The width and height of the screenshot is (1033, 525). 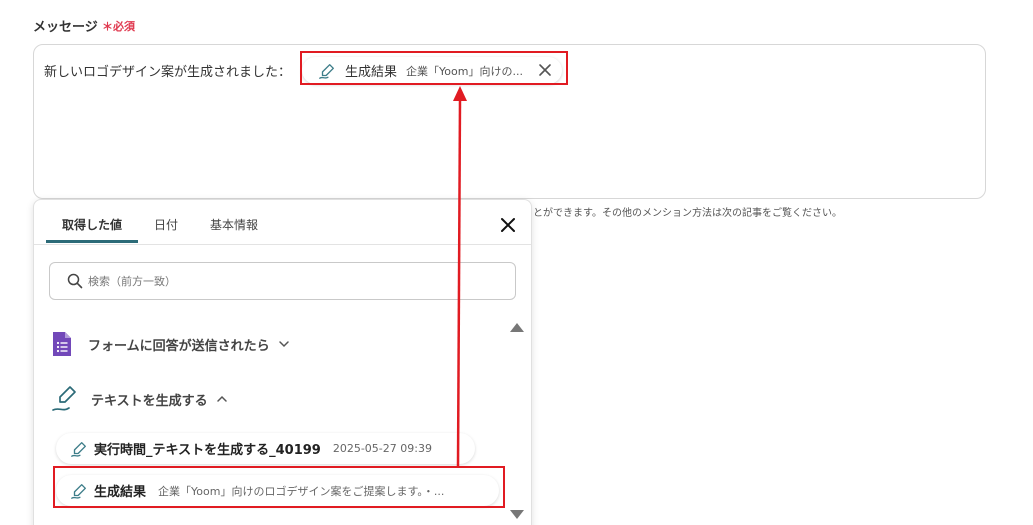 What do you see at coordinates (65, 27) in the screenshot?
I see `field-label: メッセージ` at bounding box center [65, 27].